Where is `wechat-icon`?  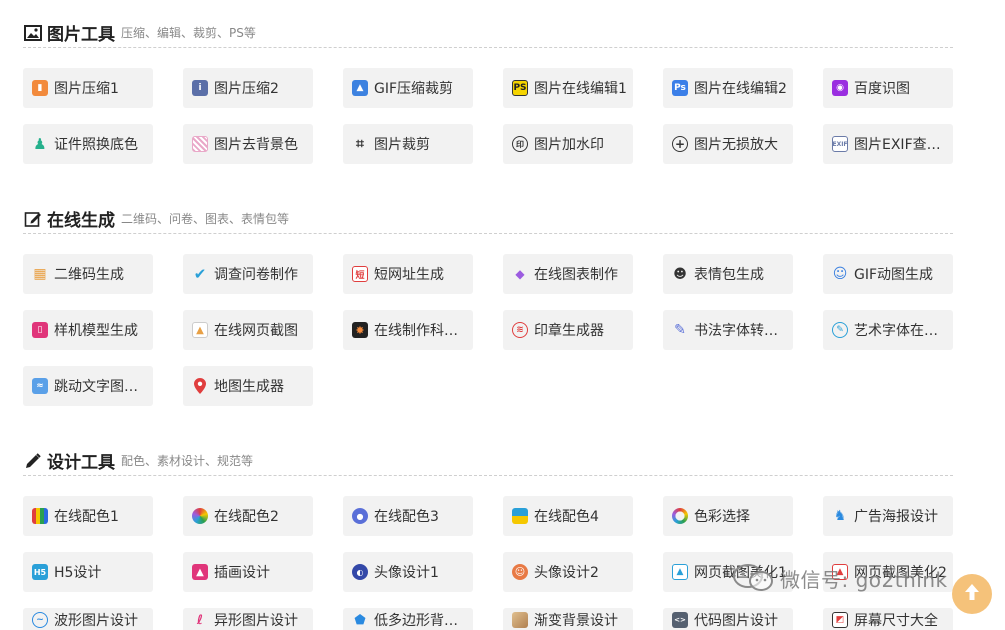 wechat-icon is located at coordinates (754, 578).